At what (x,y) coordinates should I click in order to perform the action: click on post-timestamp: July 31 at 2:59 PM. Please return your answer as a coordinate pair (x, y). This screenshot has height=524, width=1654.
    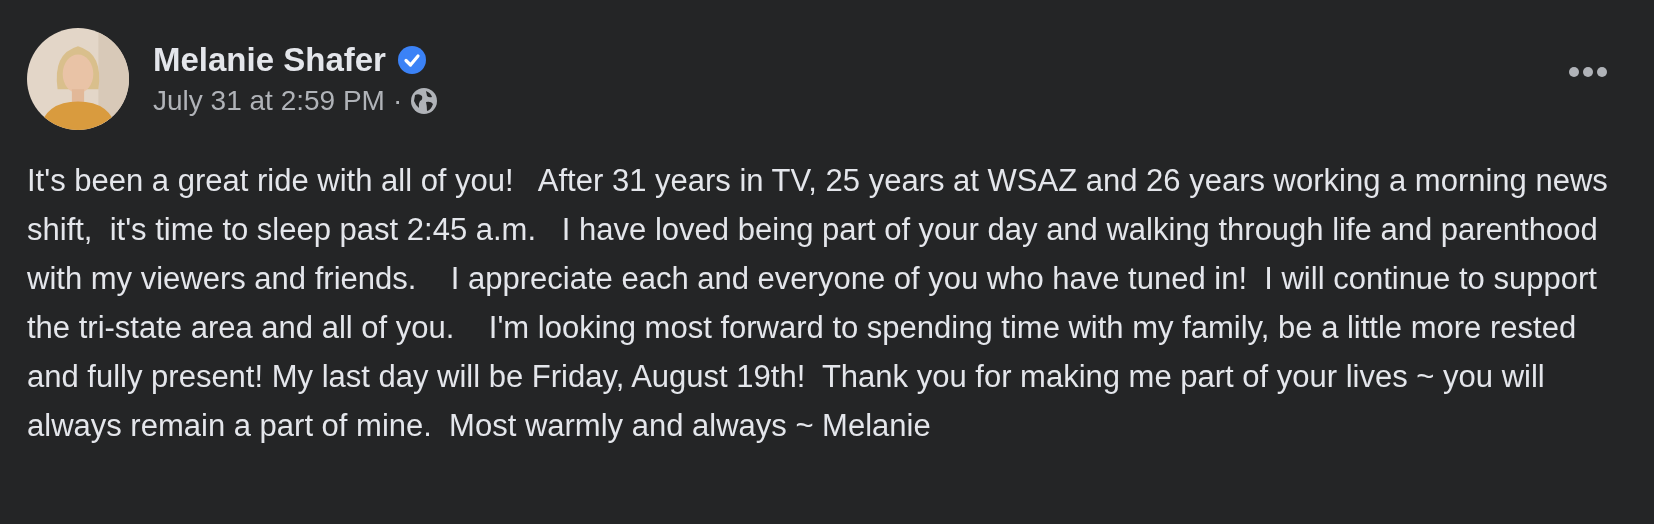
    Looking at the image, I should click on (269, 101).